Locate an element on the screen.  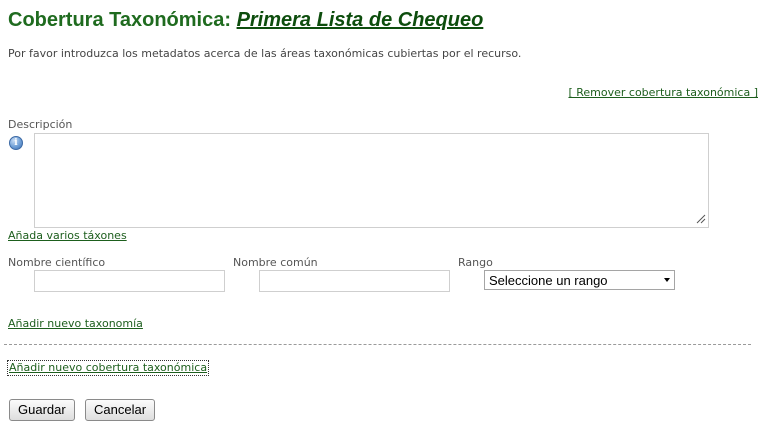
rank-label: Rango is located at coordinates (475, 262).